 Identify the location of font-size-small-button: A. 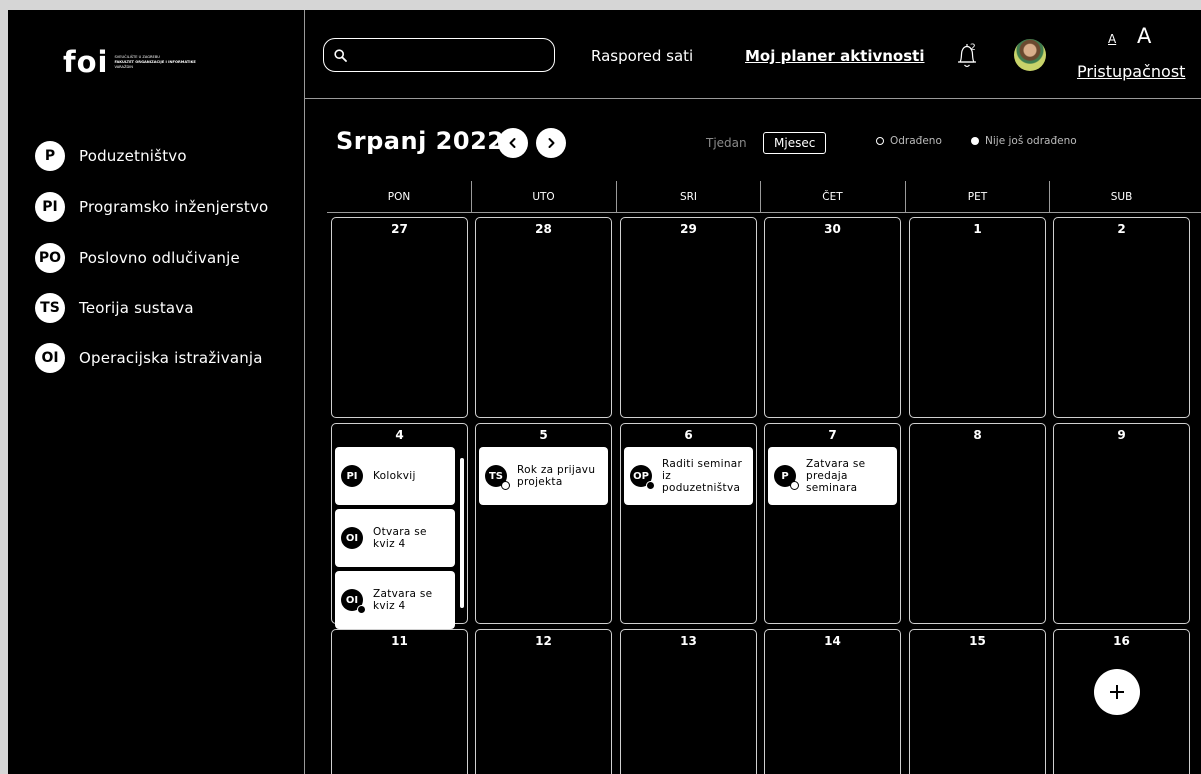
(1112, 39).